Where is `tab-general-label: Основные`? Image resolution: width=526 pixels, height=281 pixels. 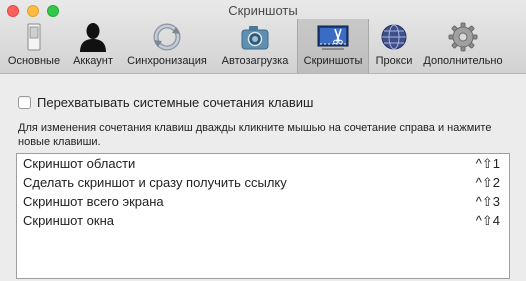
tab-general-label: Основные is located at coordinates (34, 61).